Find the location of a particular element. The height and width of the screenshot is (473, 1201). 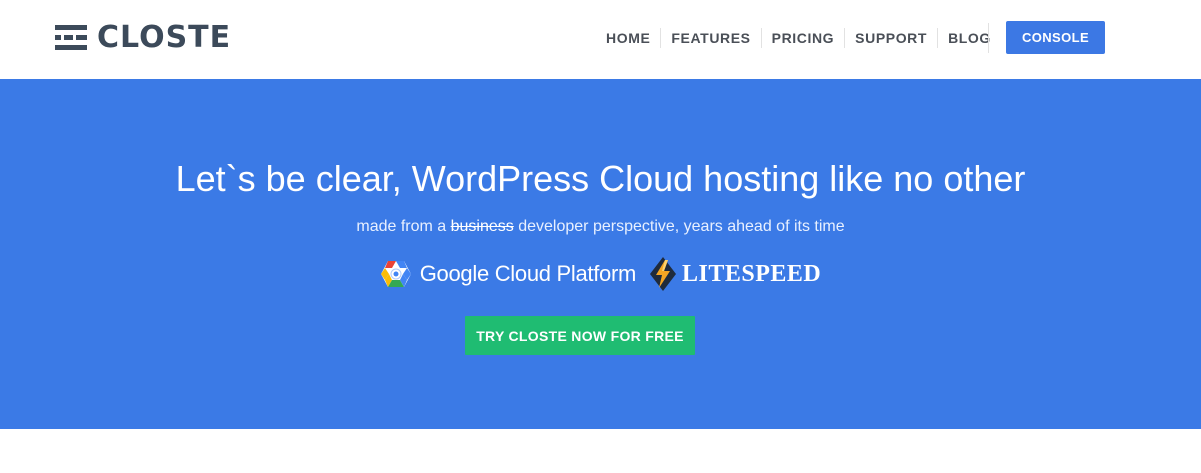

nav-item-features: FEATURES is located at coordinates (711, 38).